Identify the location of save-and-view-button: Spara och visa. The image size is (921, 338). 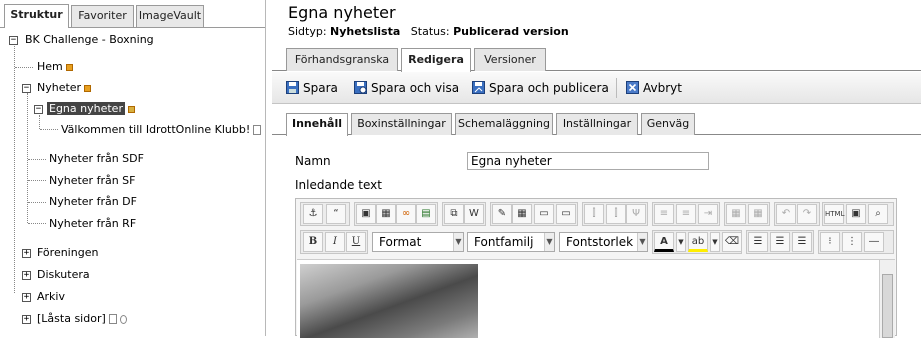
(406, 88).